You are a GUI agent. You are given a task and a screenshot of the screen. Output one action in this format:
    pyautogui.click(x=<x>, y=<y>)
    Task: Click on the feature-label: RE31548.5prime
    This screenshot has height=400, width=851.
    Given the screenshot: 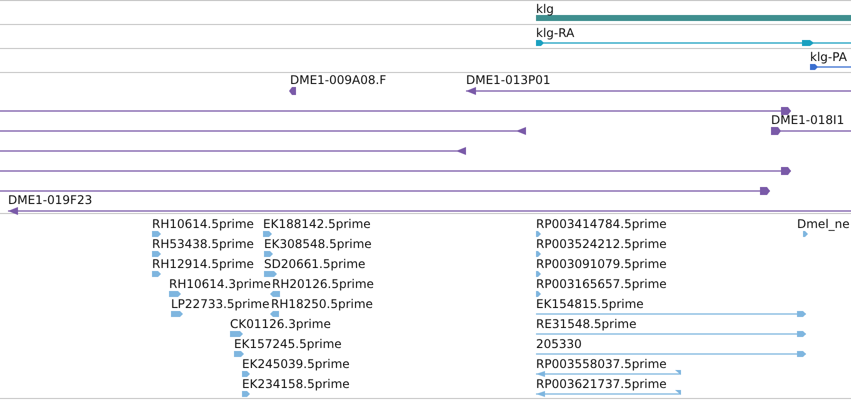 What is the action you would take?
    pyautogui.click(x=586, y=324)
    